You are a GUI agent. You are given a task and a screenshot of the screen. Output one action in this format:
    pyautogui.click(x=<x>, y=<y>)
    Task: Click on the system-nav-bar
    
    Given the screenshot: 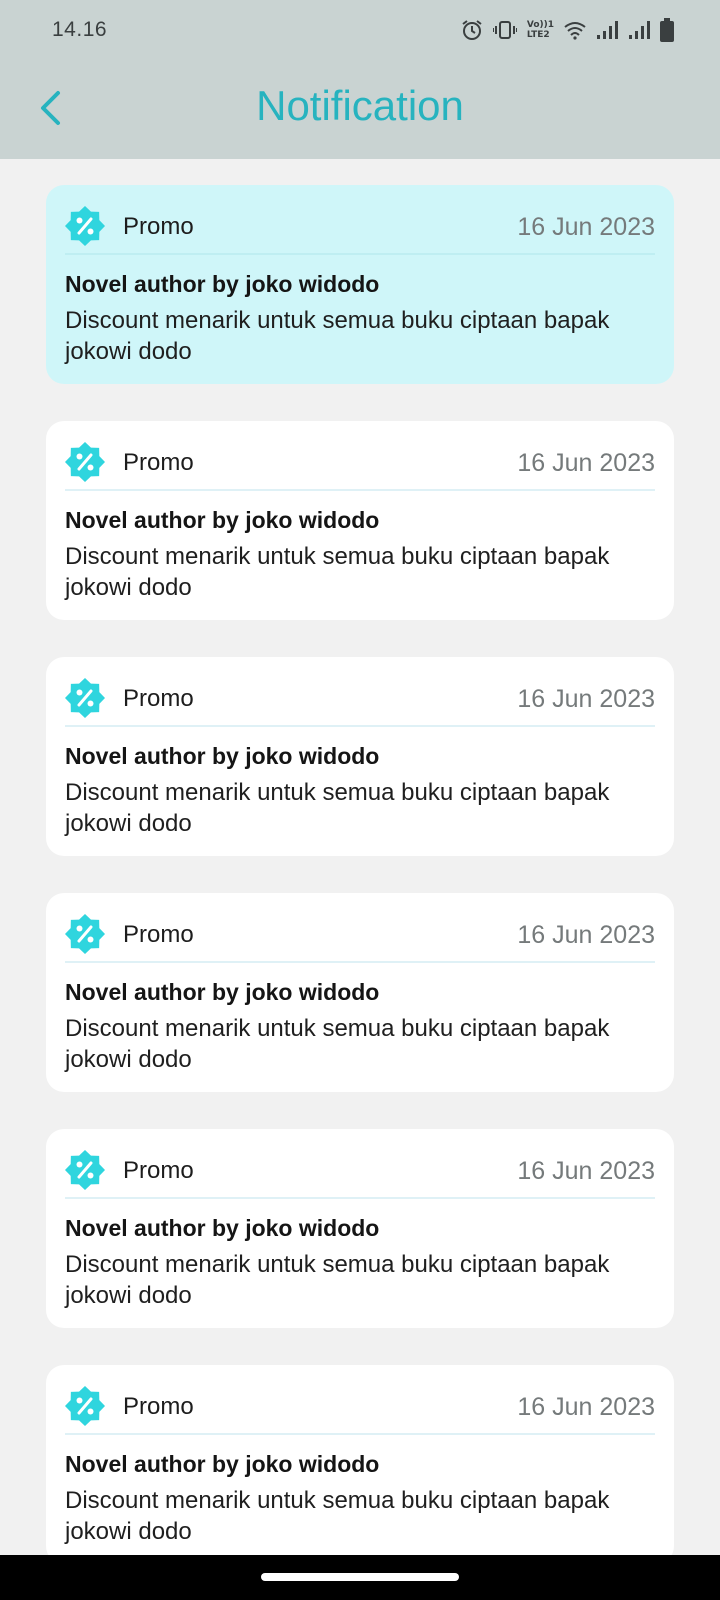 What is the action you would take?
    pyautogui.click(x=360, y=1577)
    